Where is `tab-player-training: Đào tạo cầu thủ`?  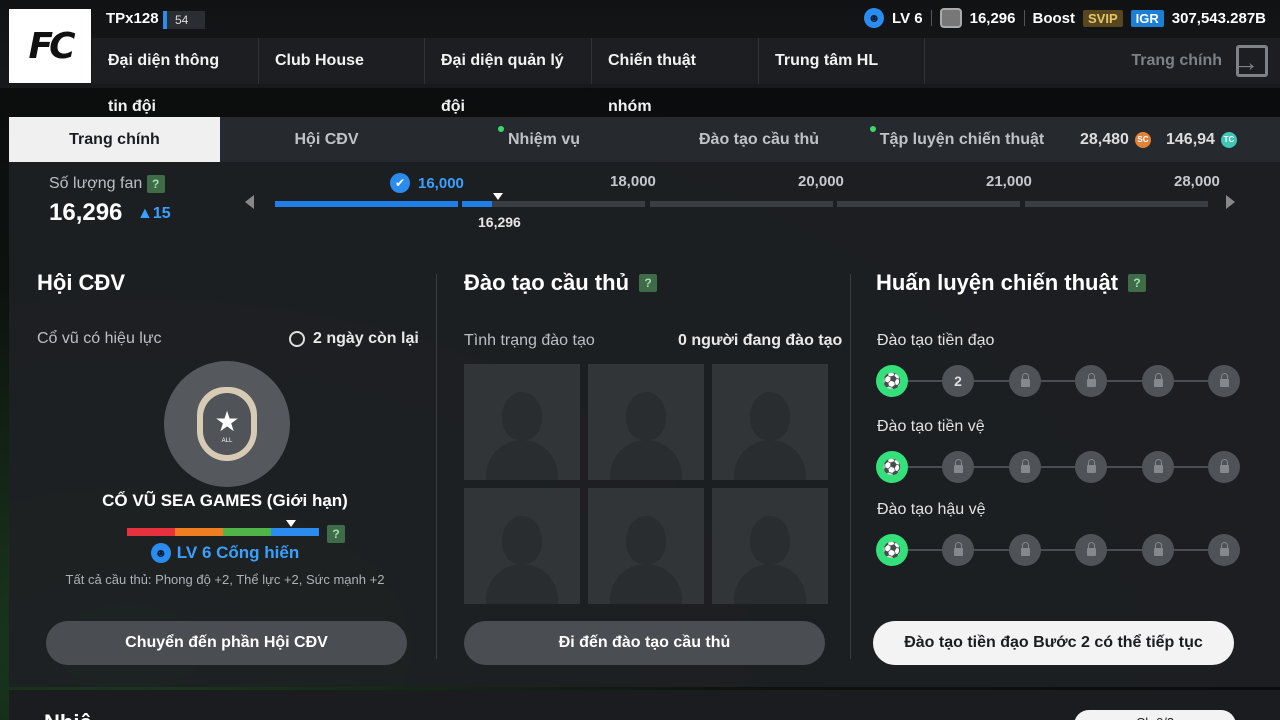 tab-player-training: Đào tạo cầu thủ is located at coordinates (759, 139).